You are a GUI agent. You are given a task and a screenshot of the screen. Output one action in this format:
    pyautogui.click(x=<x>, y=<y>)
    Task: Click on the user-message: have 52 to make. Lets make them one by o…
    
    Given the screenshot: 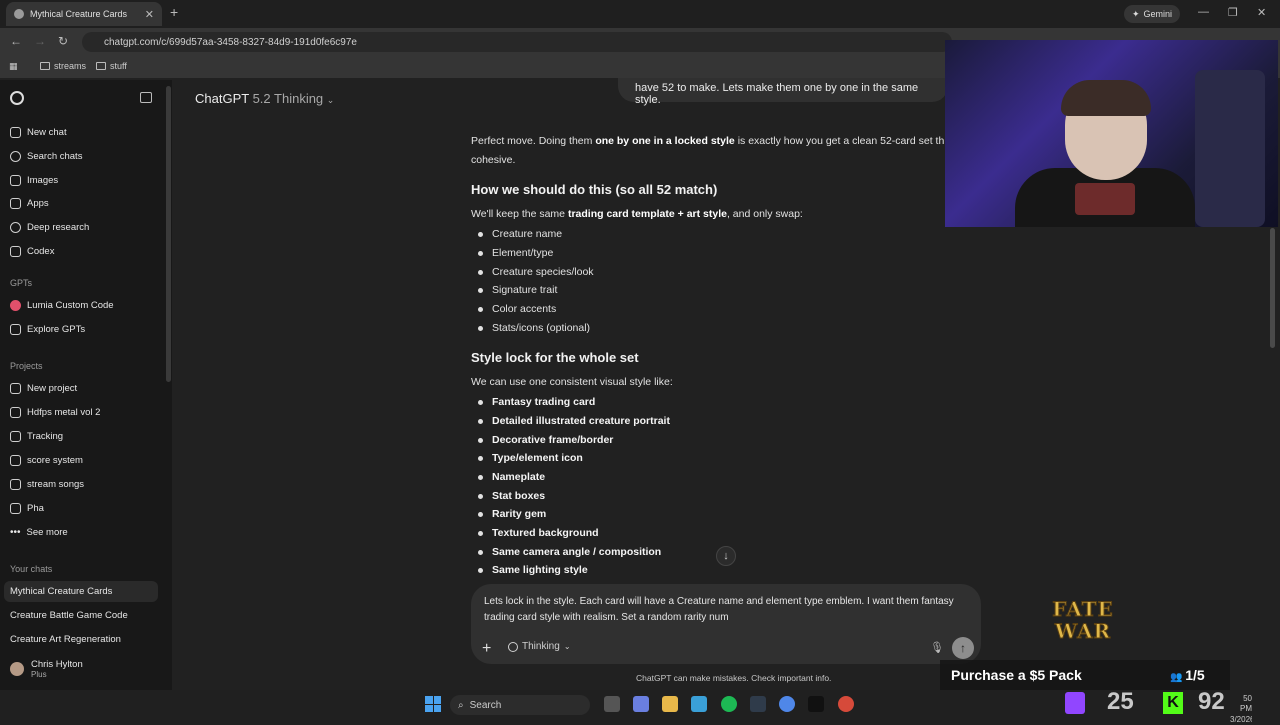 What is the action you would take?
    pyautogui.click(x=783, y=92)
    